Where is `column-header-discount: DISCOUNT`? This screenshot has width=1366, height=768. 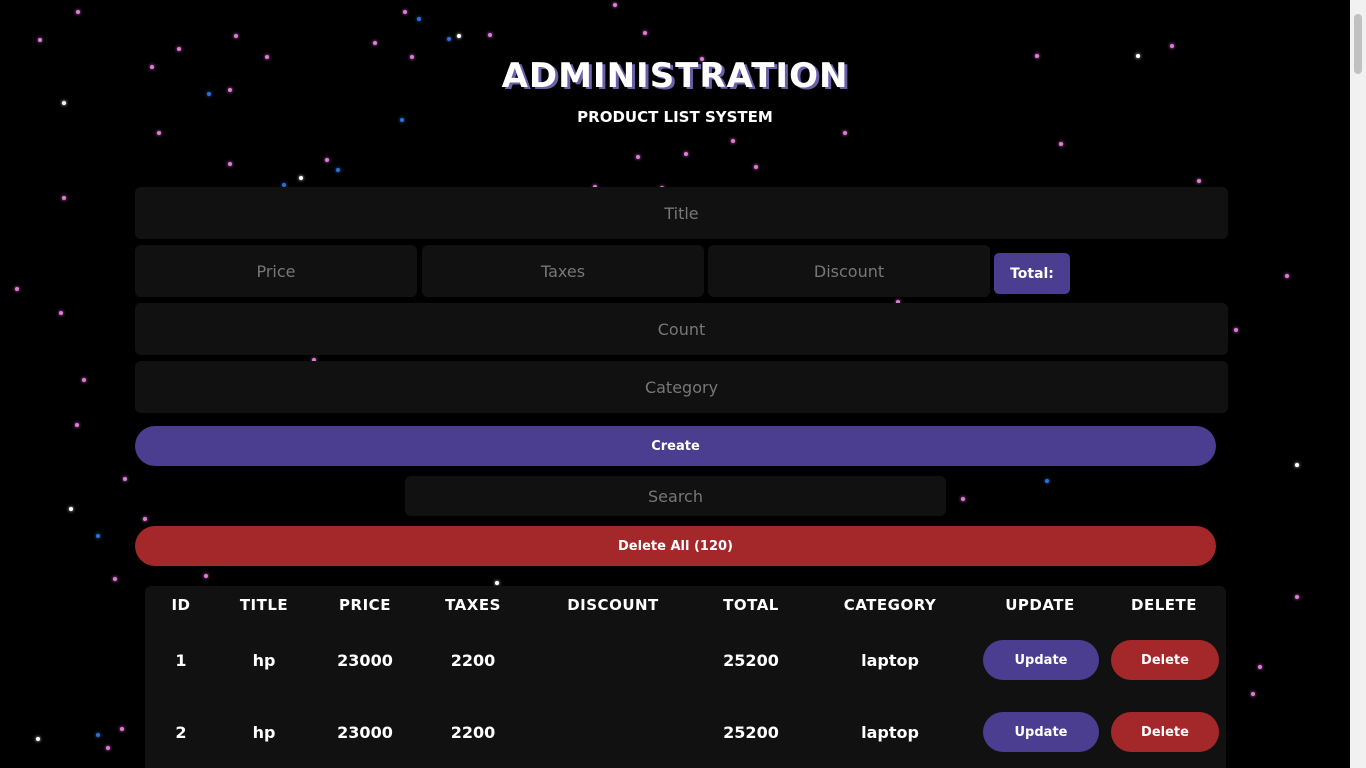
column-header-discount: DISCOUNT is located at coordinates (613, 605).